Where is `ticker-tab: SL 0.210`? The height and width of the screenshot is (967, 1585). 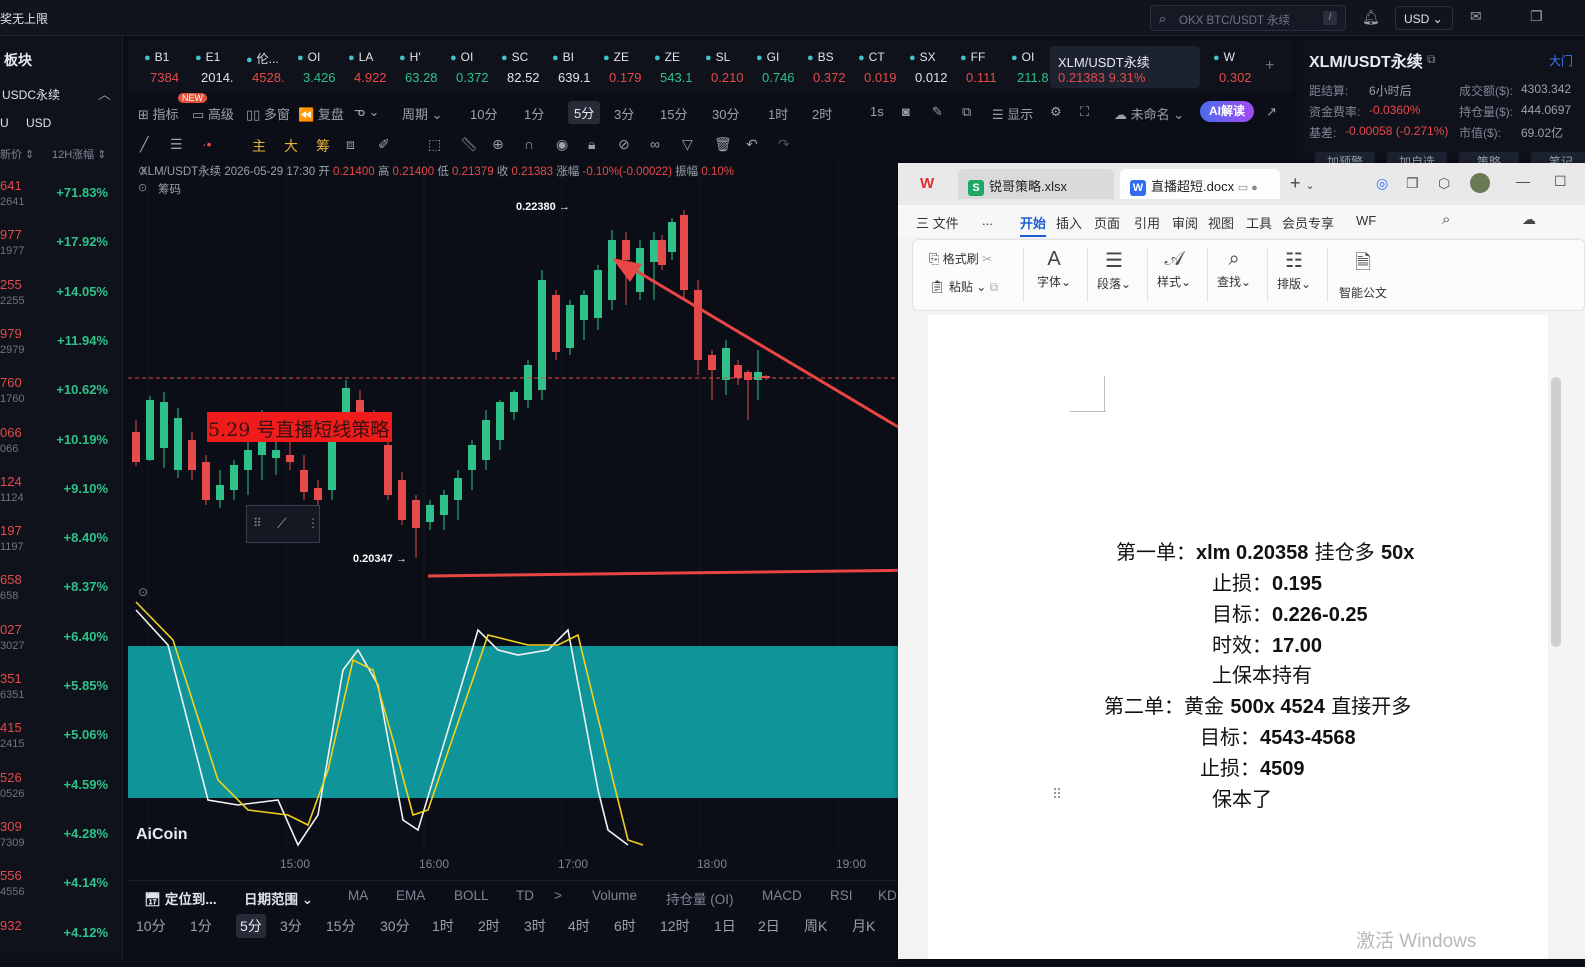 ticker-tab: SL 0.210 is located at coordinates (721, 68).